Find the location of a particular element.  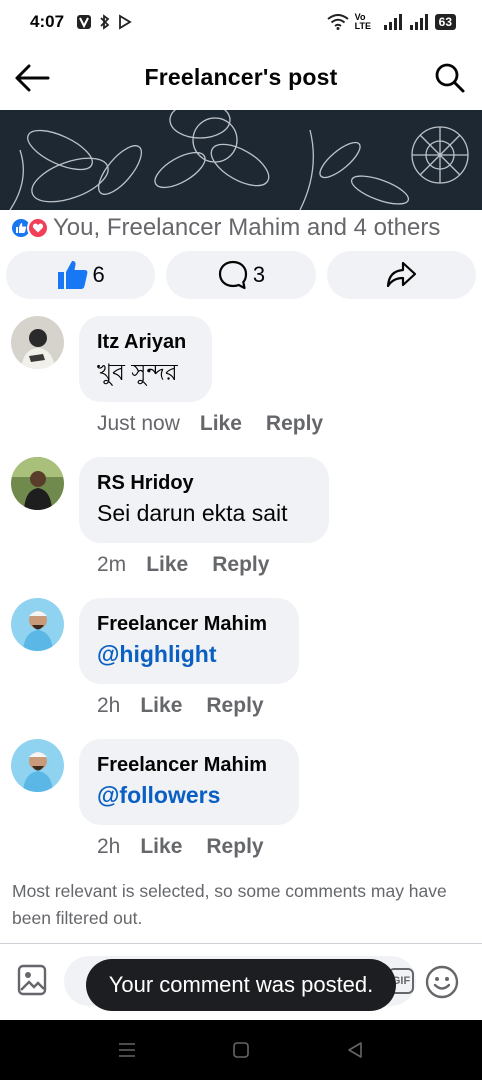

comment-icon is located at coordinates (232, 275).